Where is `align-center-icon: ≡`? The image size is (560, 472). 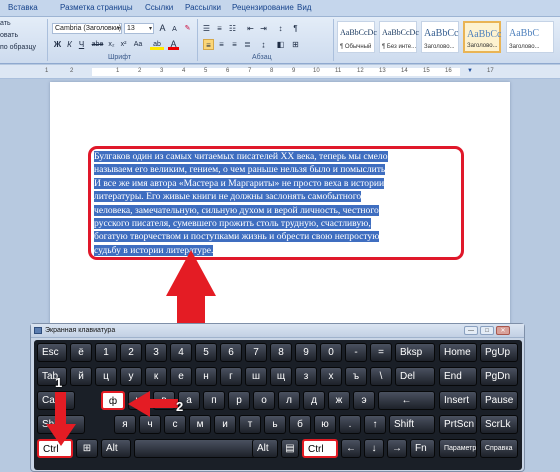
align-center-icon: ≡ is located at coordinates (221, 44).